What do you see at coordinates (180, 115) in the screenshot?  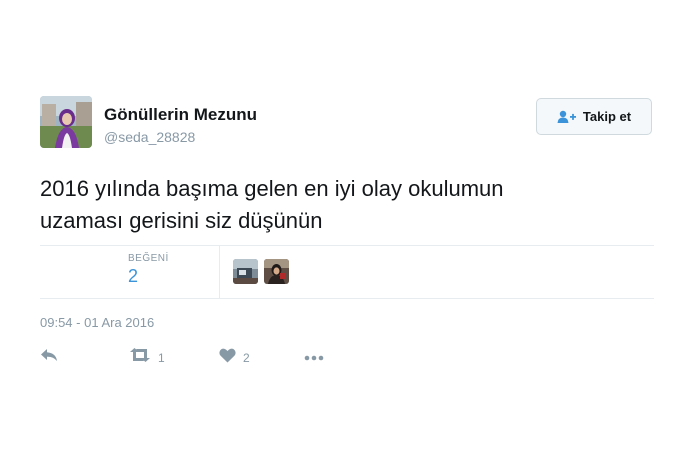 I see `display-name: Gönüllerin Mezunu` at bounding box center [180, 115].